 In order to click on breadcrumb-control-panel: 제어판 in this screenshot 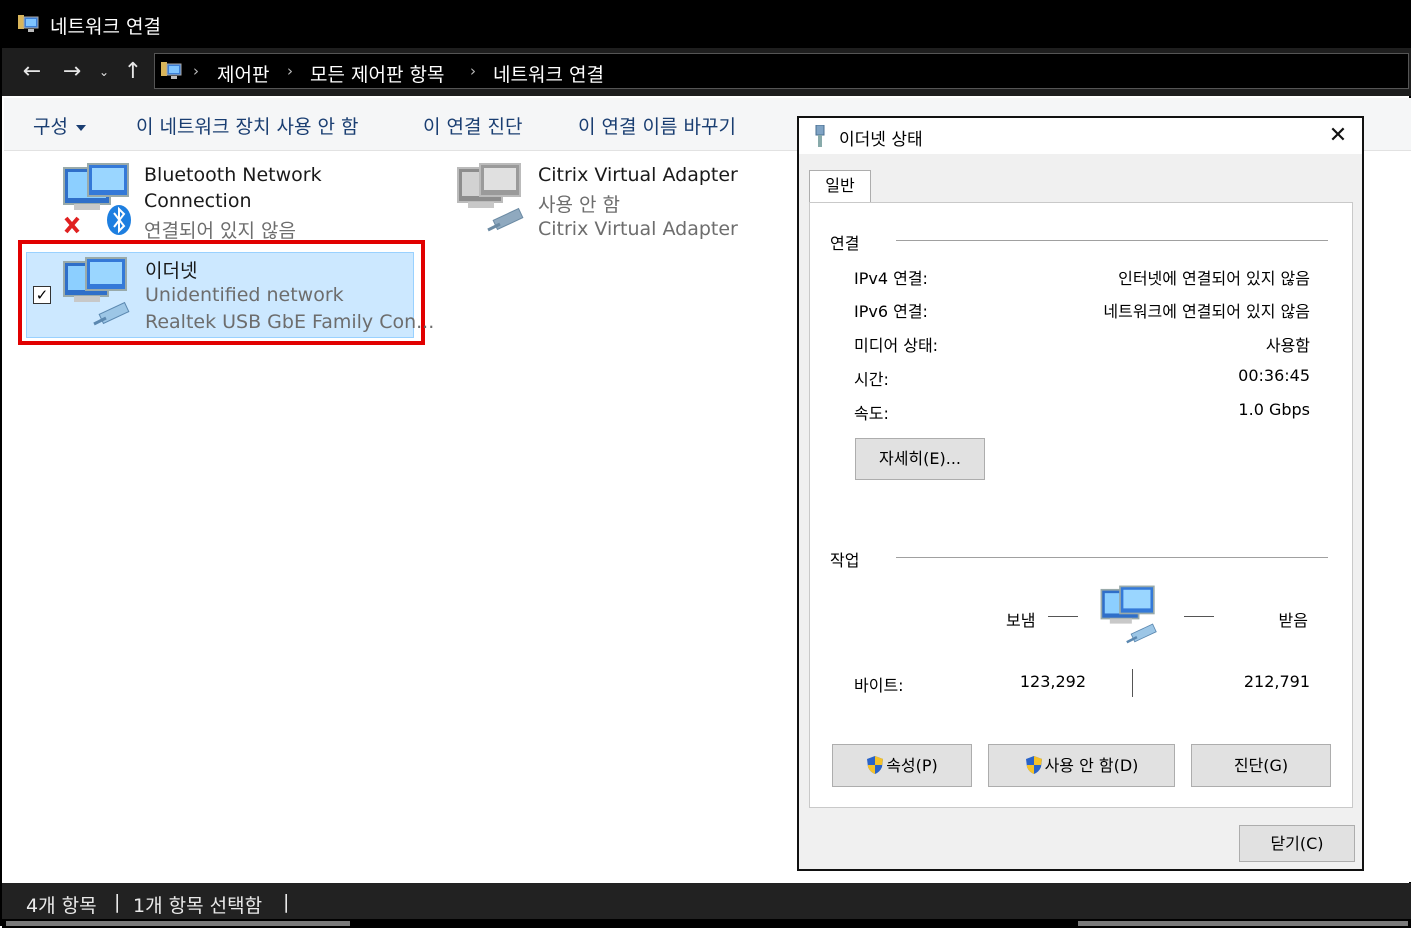, I will do `click(243, 73)`.